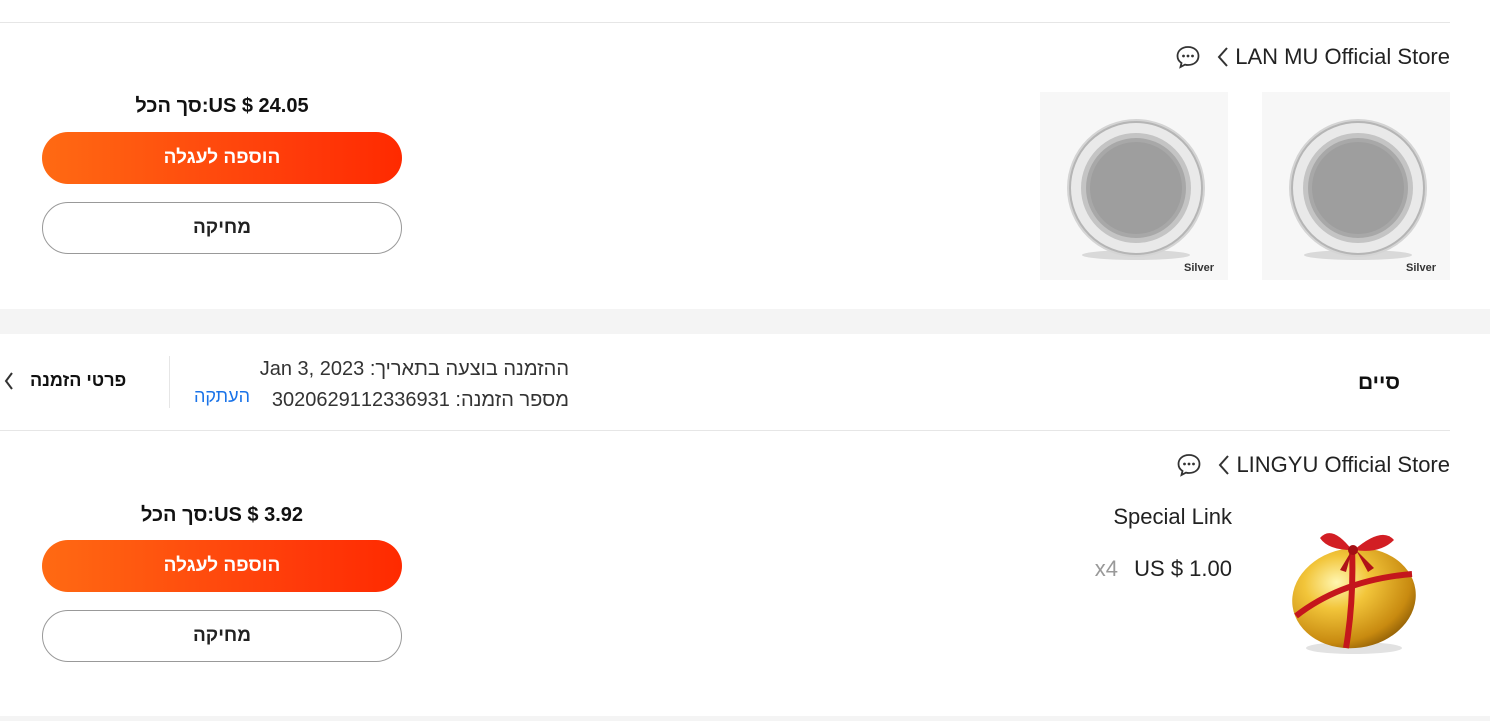 The width and height of the screenshot is (1490, 721). I want to click on order-date: Jan 3, 2023, so click(312, 369).